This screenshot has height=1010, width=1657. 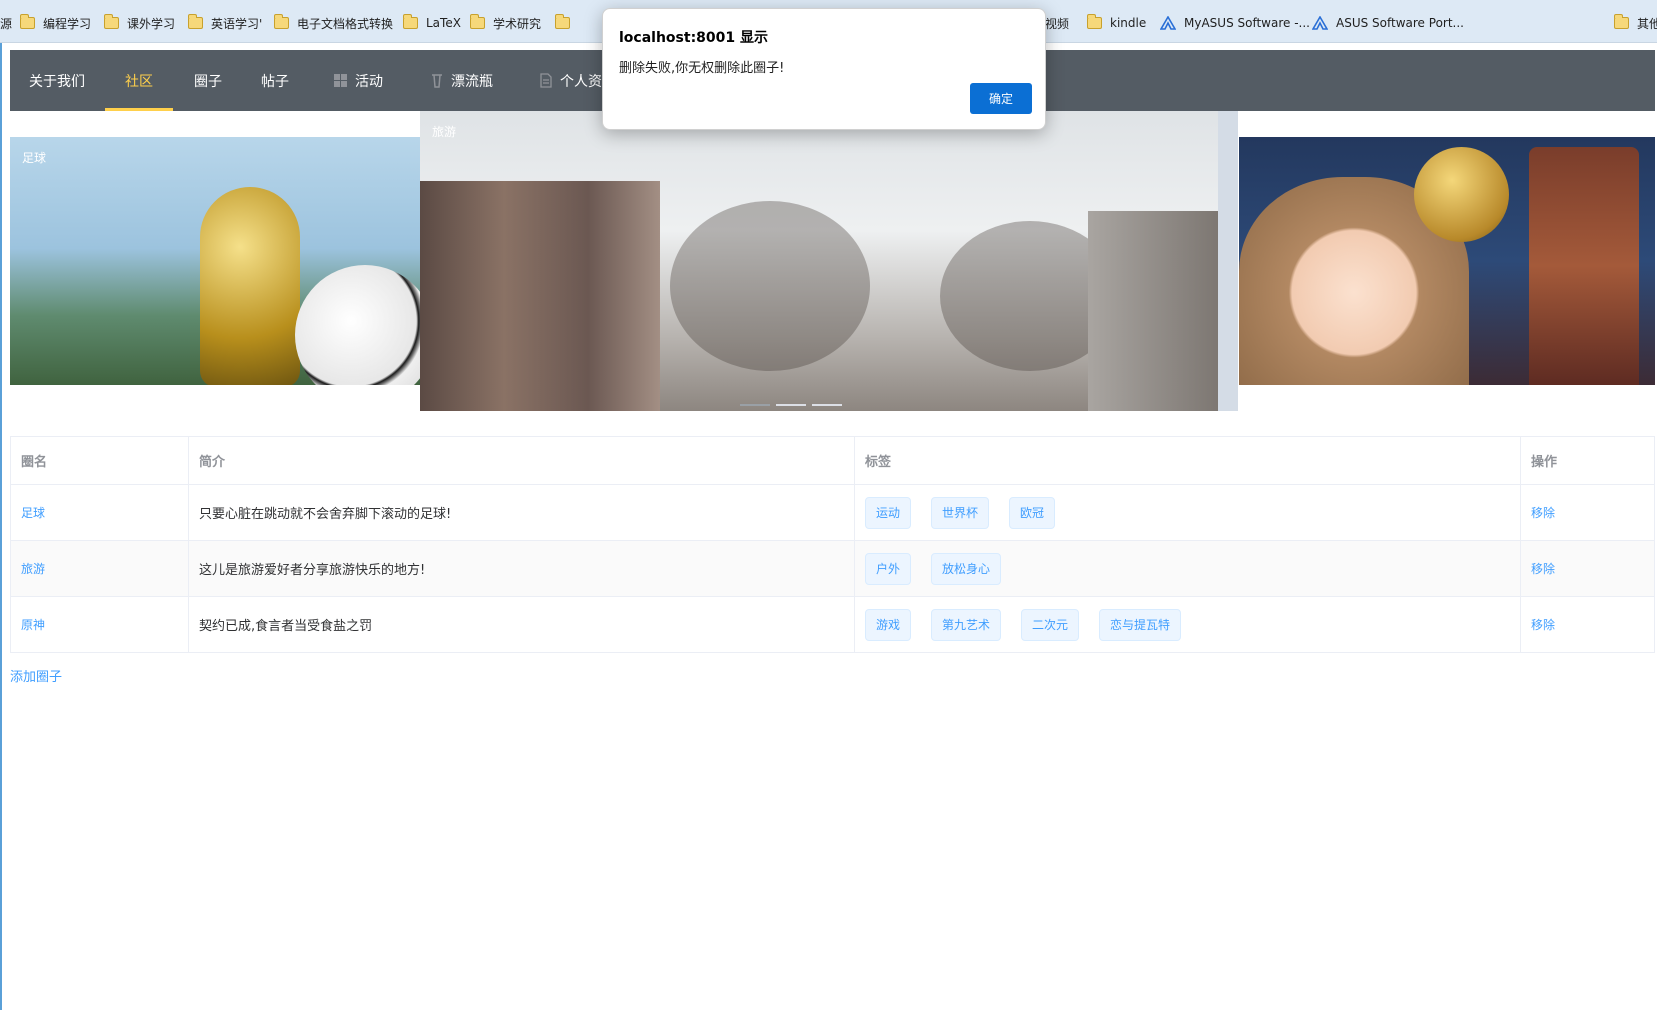 What do you see at coordinates (522, 460) in the screenshot?
I see `column-header: 简介` at bounding box center [522, 460].